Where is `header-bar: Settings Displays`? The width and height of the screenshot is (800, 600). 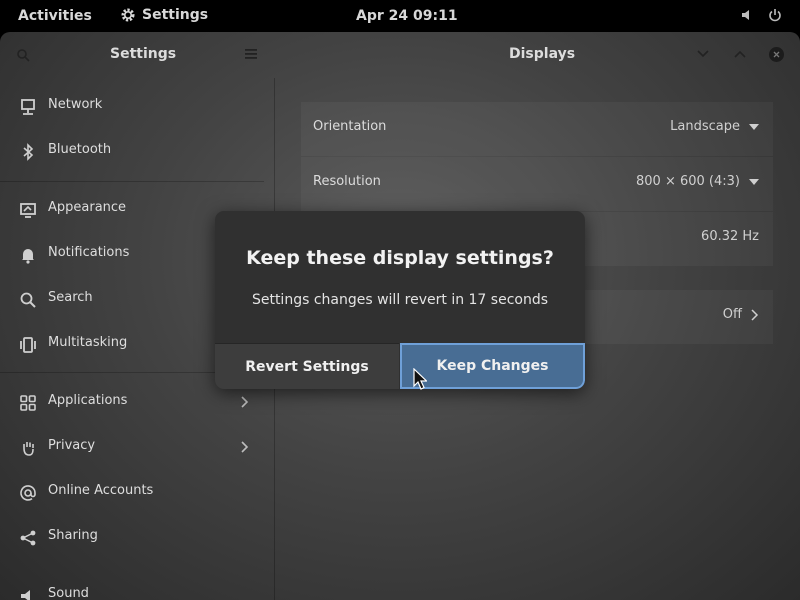 header-bar: Settings Displays is located at coordinates (400, 55).